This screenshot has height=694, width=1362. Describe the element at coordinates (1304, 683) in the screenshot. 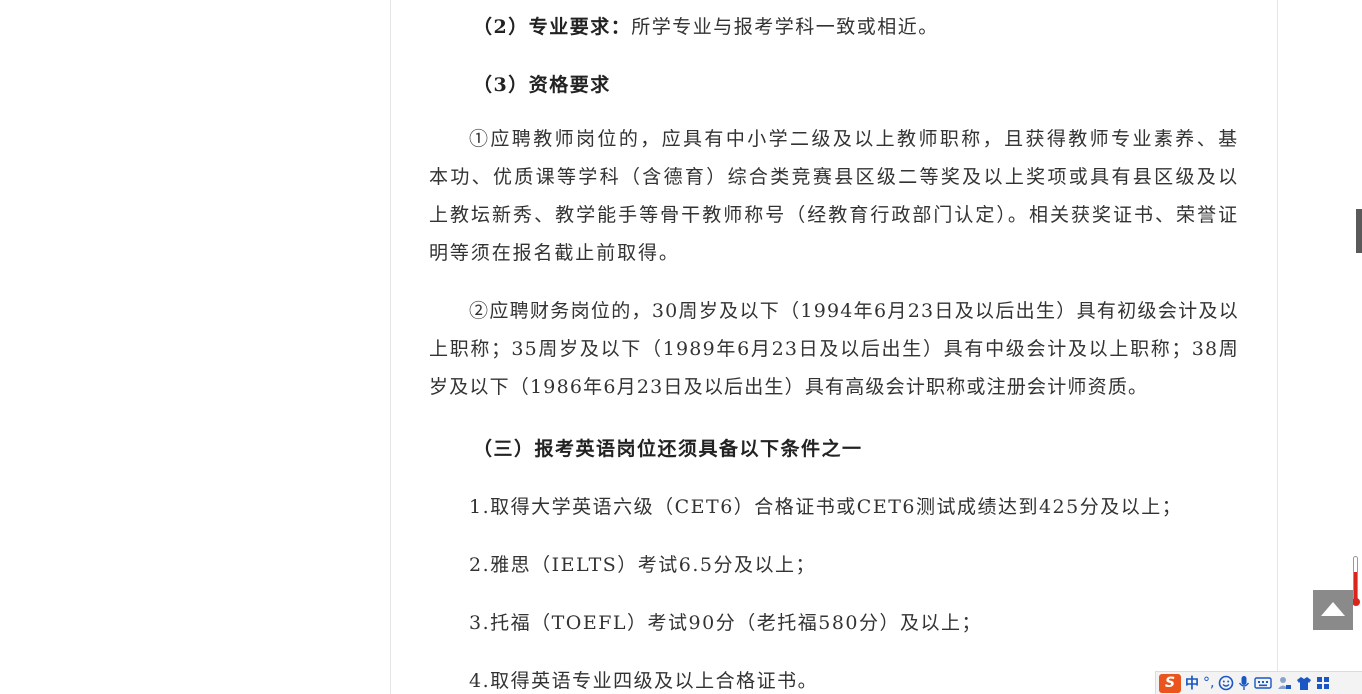

I see `shirt-icon` at that location.